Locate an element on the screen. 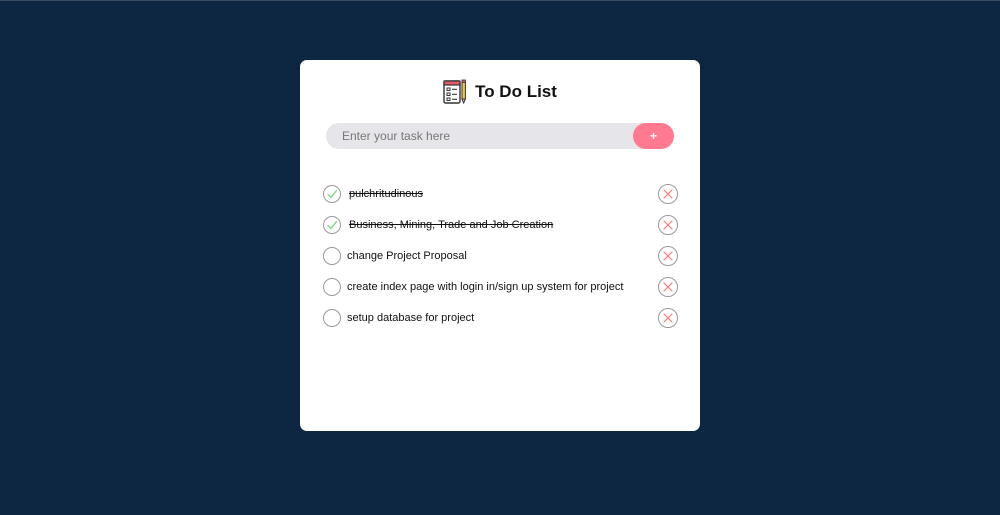  list-item: change Project Proposal is located at coordinates (501, 259).